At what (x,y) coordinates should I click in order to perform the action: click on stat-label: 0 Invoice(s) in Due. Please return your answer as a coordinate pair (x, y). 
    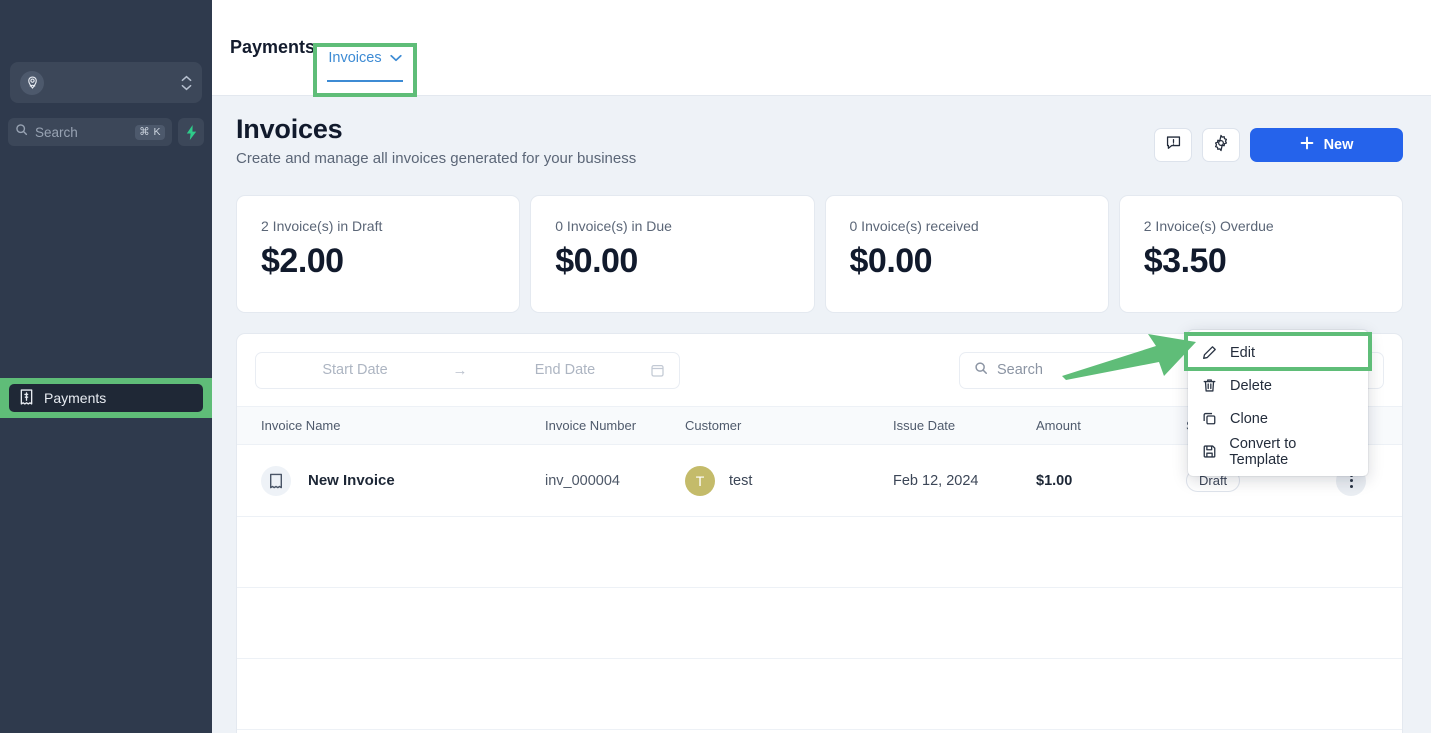
    Looking at the image, I should click on (613, 226).